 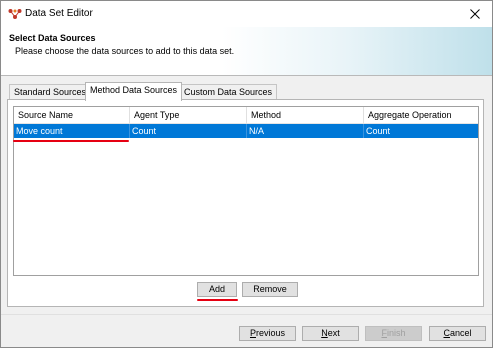 I want to click on next-button: Next, so click(x=330, y=333).